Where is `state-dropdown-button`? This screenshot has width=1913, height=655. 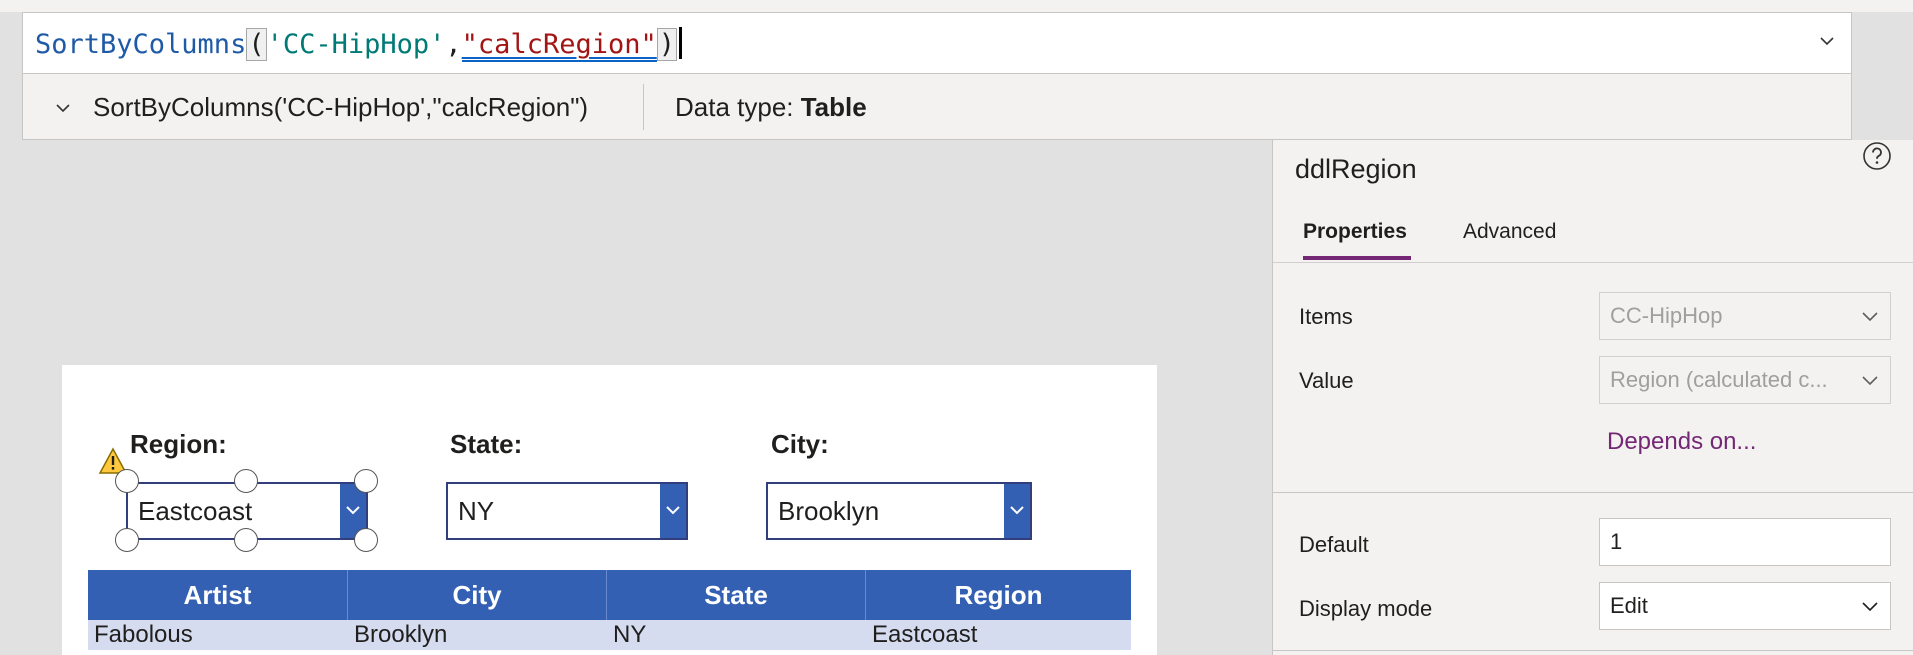 state-dropdown-button is located at coordinates (673, 511).